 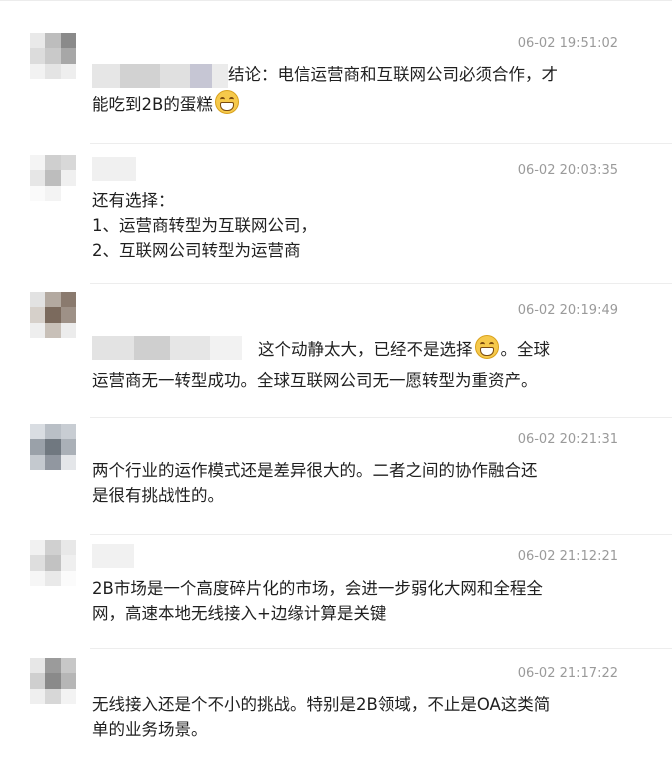 What do you see at coordinates (196, 250) in the screenshot?
I see `comment-text-line: 2、互联网公司转型为运营商` at bounding box center [196, 250].